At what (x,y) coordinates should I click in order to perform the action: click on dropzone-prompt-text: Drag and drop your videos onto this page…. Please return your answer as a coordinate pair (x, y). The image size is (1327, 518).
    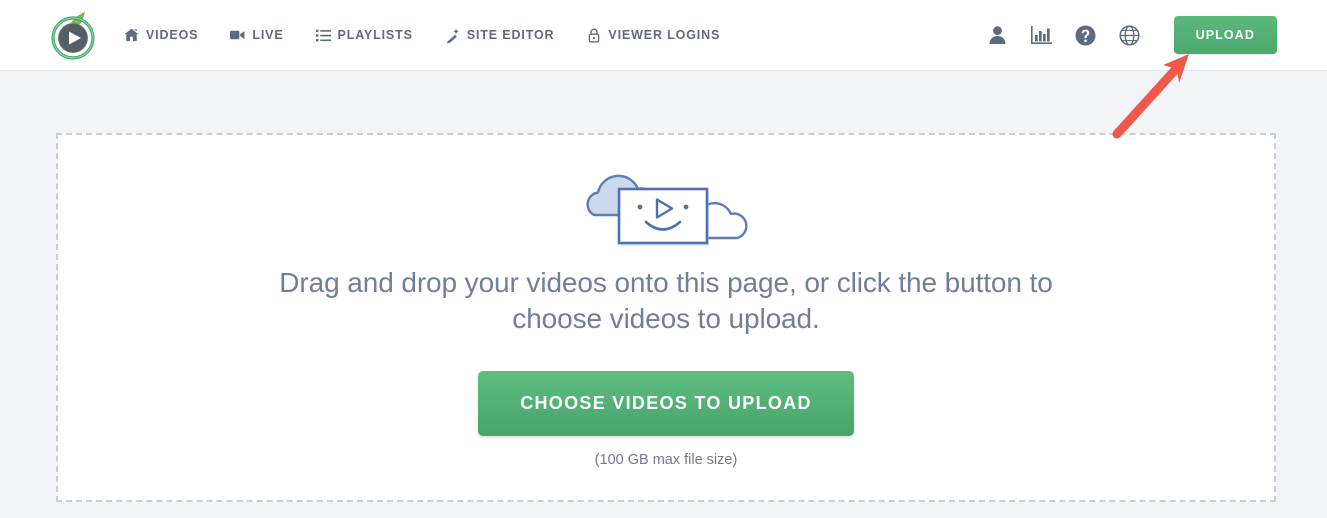
    Looking at the image, I should click on (666, 300).